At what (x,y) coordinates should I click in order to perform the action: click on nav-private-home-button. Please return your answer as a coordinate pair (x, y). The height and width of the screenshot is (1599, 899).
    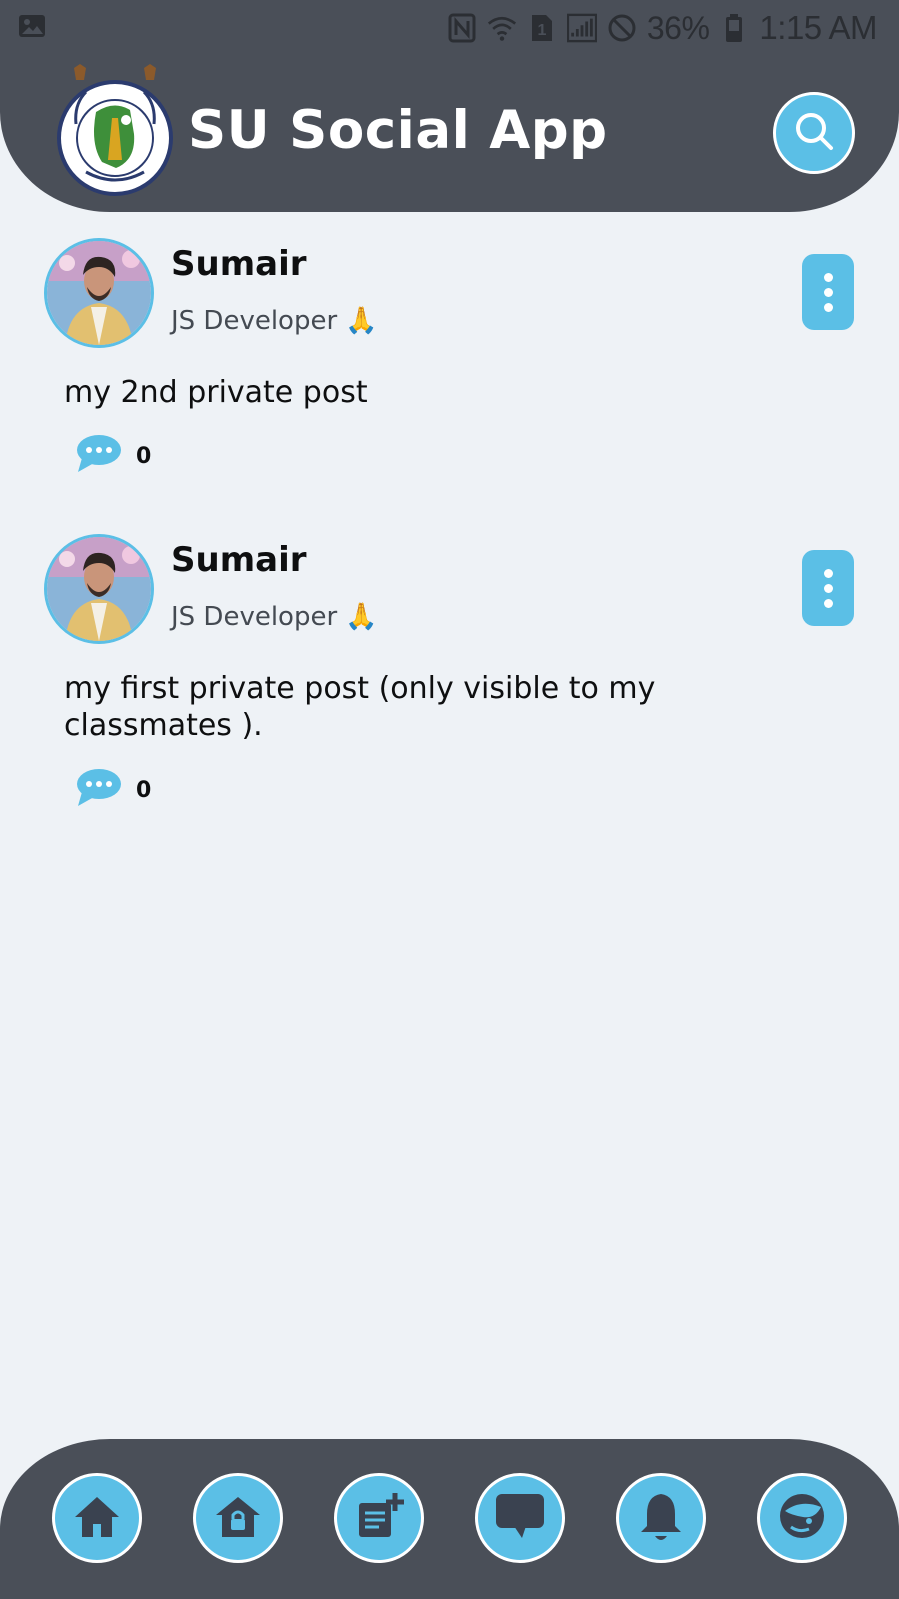
    Looking at the image, I should click on (238, 1518).